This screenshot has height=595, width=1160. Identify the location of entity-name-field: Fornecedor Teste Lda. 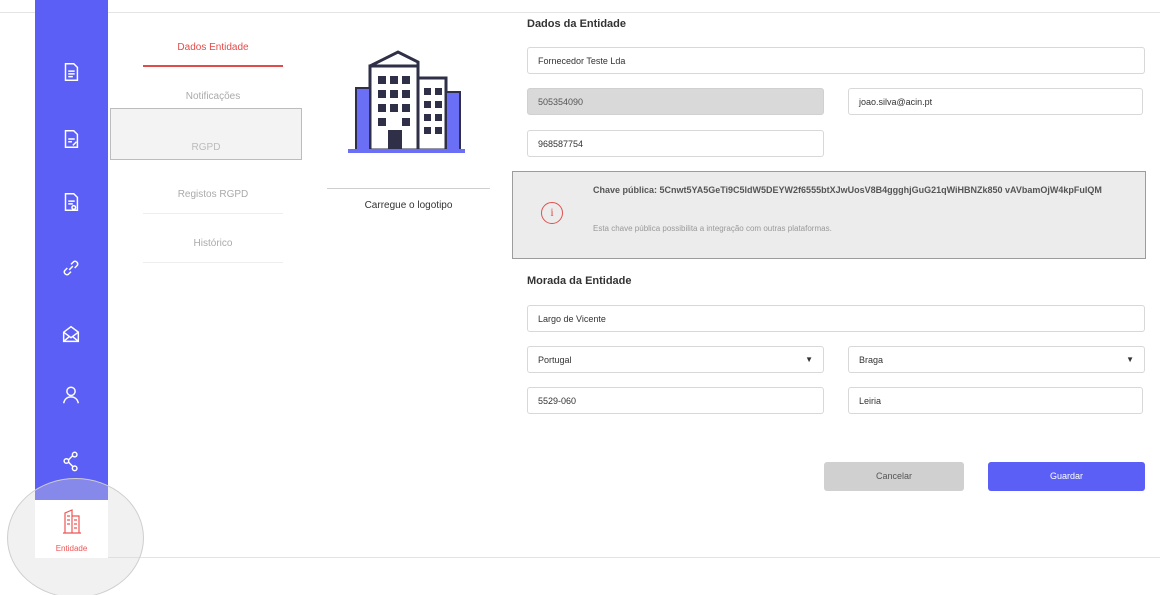
(836, 60).